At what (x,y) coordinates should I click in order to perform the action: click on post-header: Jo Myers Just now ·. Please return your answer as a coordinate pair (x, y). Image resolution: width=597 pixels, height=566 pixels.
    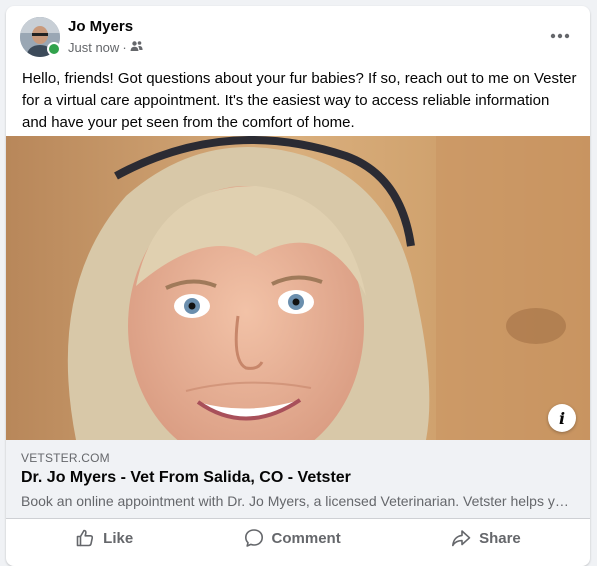
    Looking at the image, I should click on (298, 36).